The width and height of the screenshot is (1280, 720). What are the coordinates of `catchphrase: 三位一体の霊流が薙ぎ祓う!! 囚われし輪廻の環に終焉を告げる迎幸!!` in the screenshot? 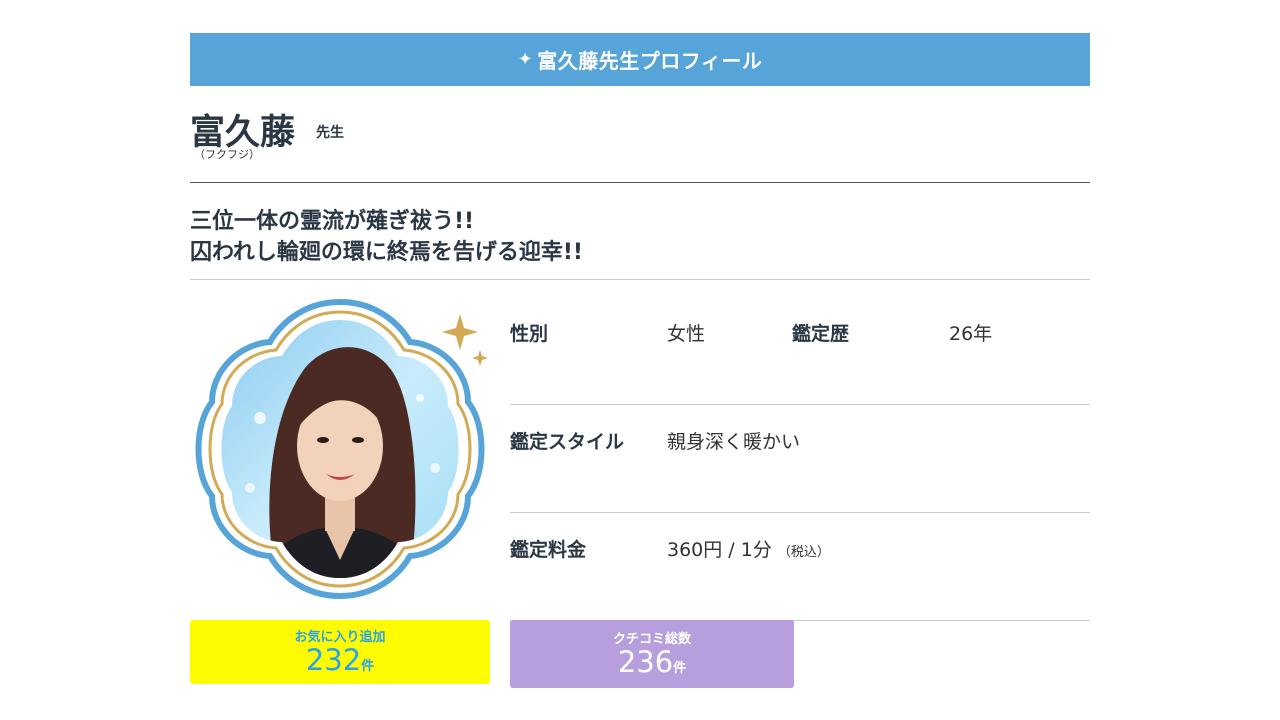 It's located at (640, 231).